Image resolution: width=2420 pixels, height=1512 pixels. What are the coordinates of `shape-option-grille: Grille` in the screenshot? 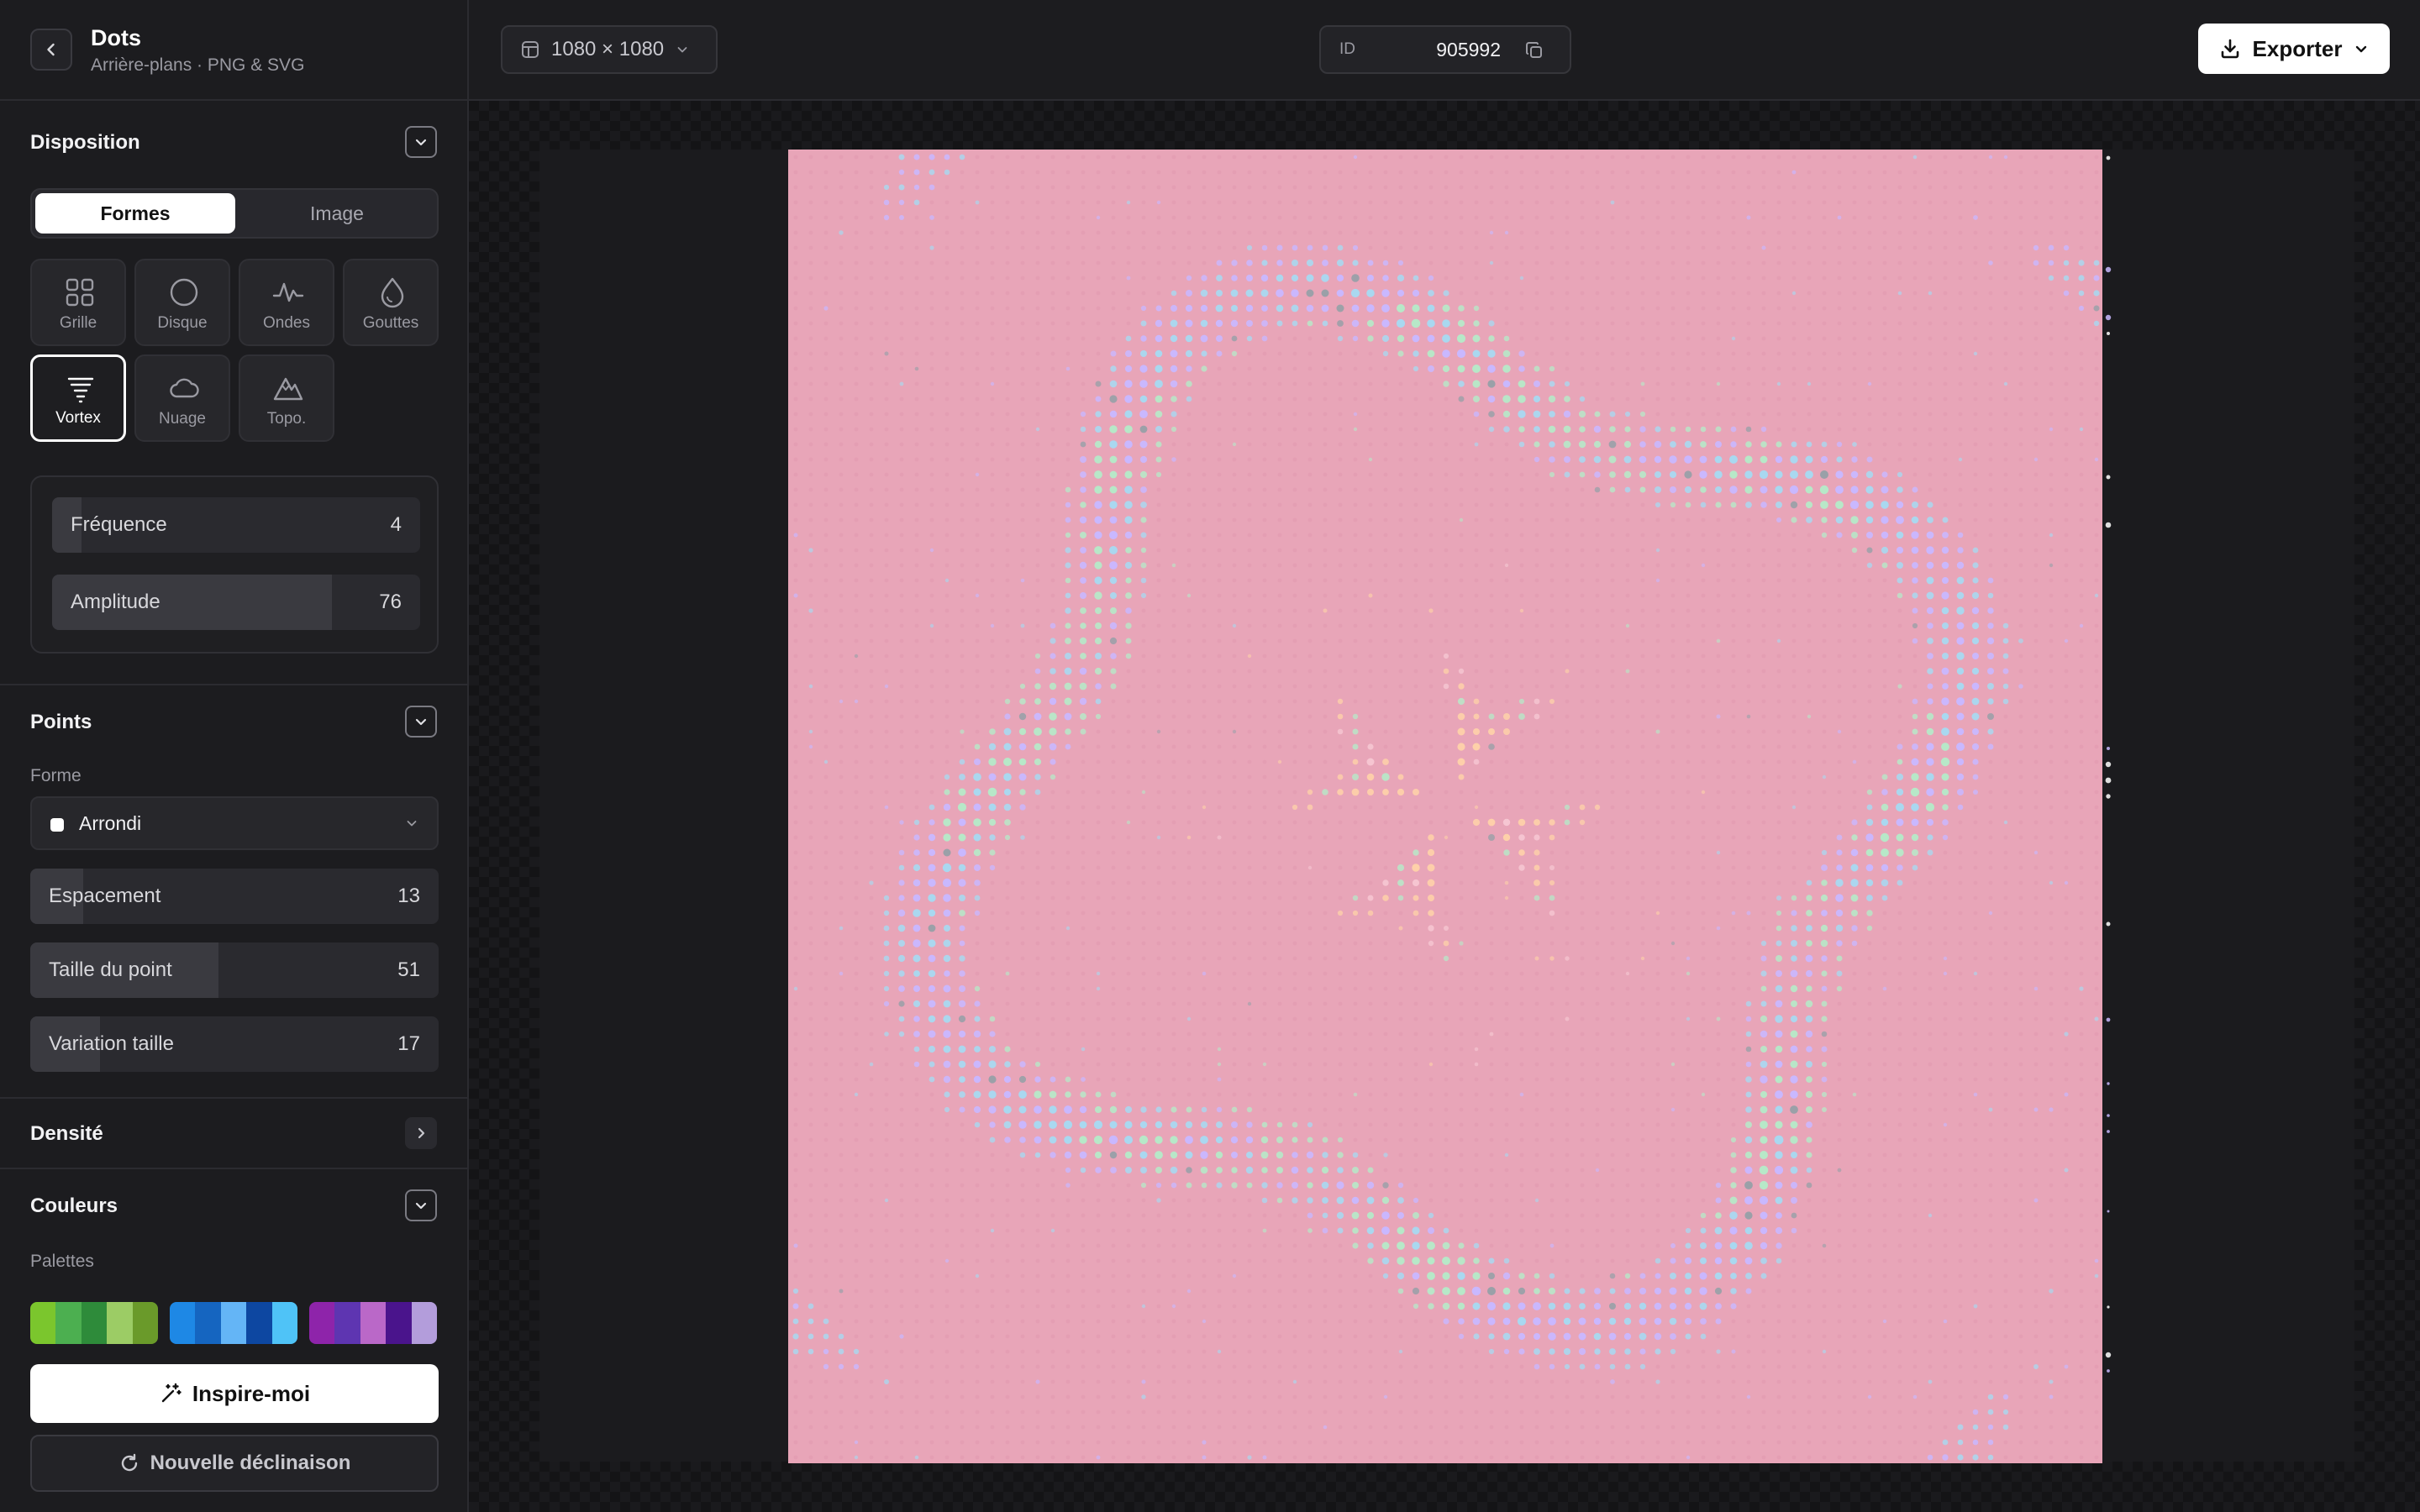 It's located at (78, 302).